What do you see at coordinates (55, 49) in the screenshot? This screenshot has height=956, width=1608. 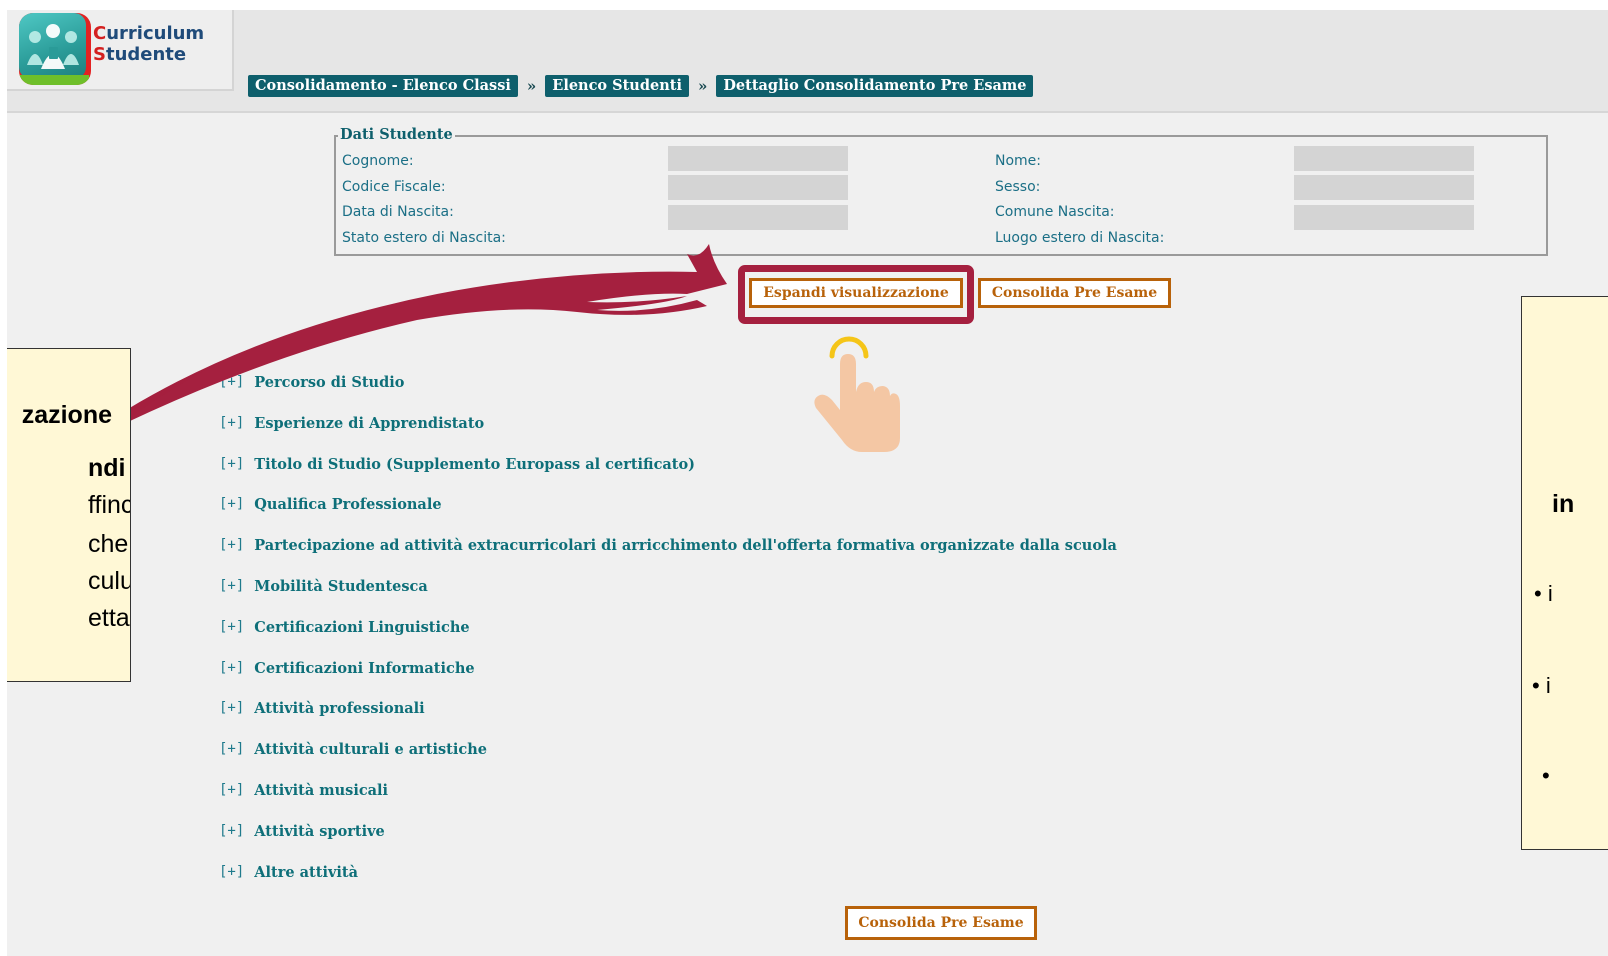 I see `logo-icon` at bounding box center [55, 49].